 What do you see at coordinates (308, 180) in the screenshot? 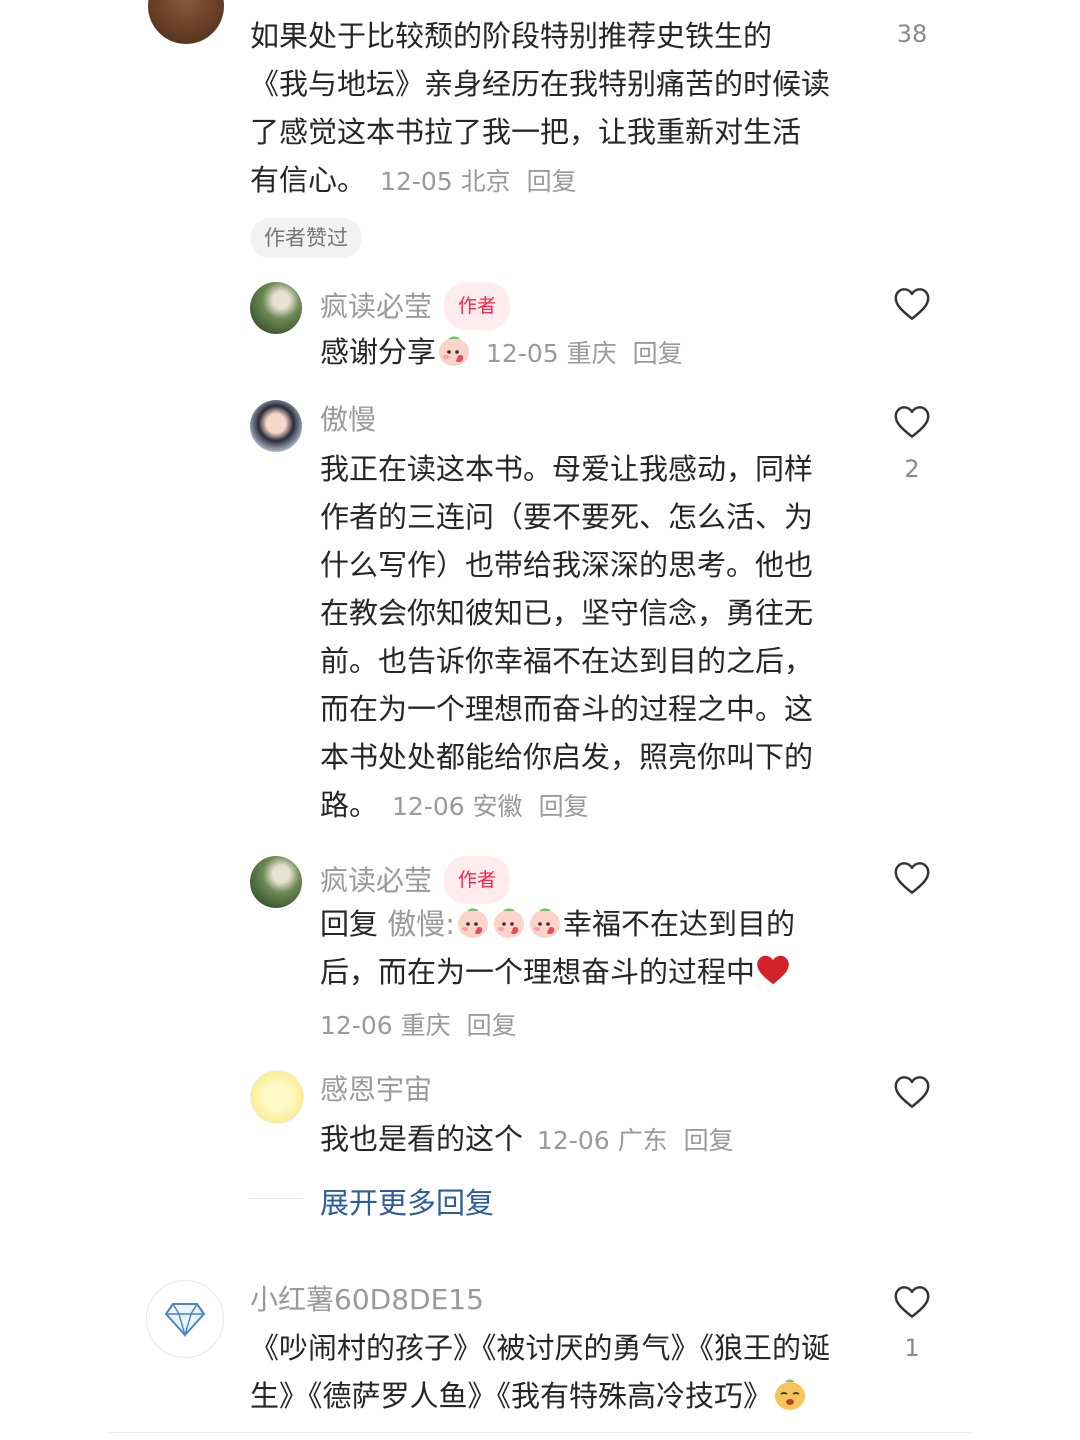
I see `comment-text-line: 有信心。` at bounding box center [308, 180].